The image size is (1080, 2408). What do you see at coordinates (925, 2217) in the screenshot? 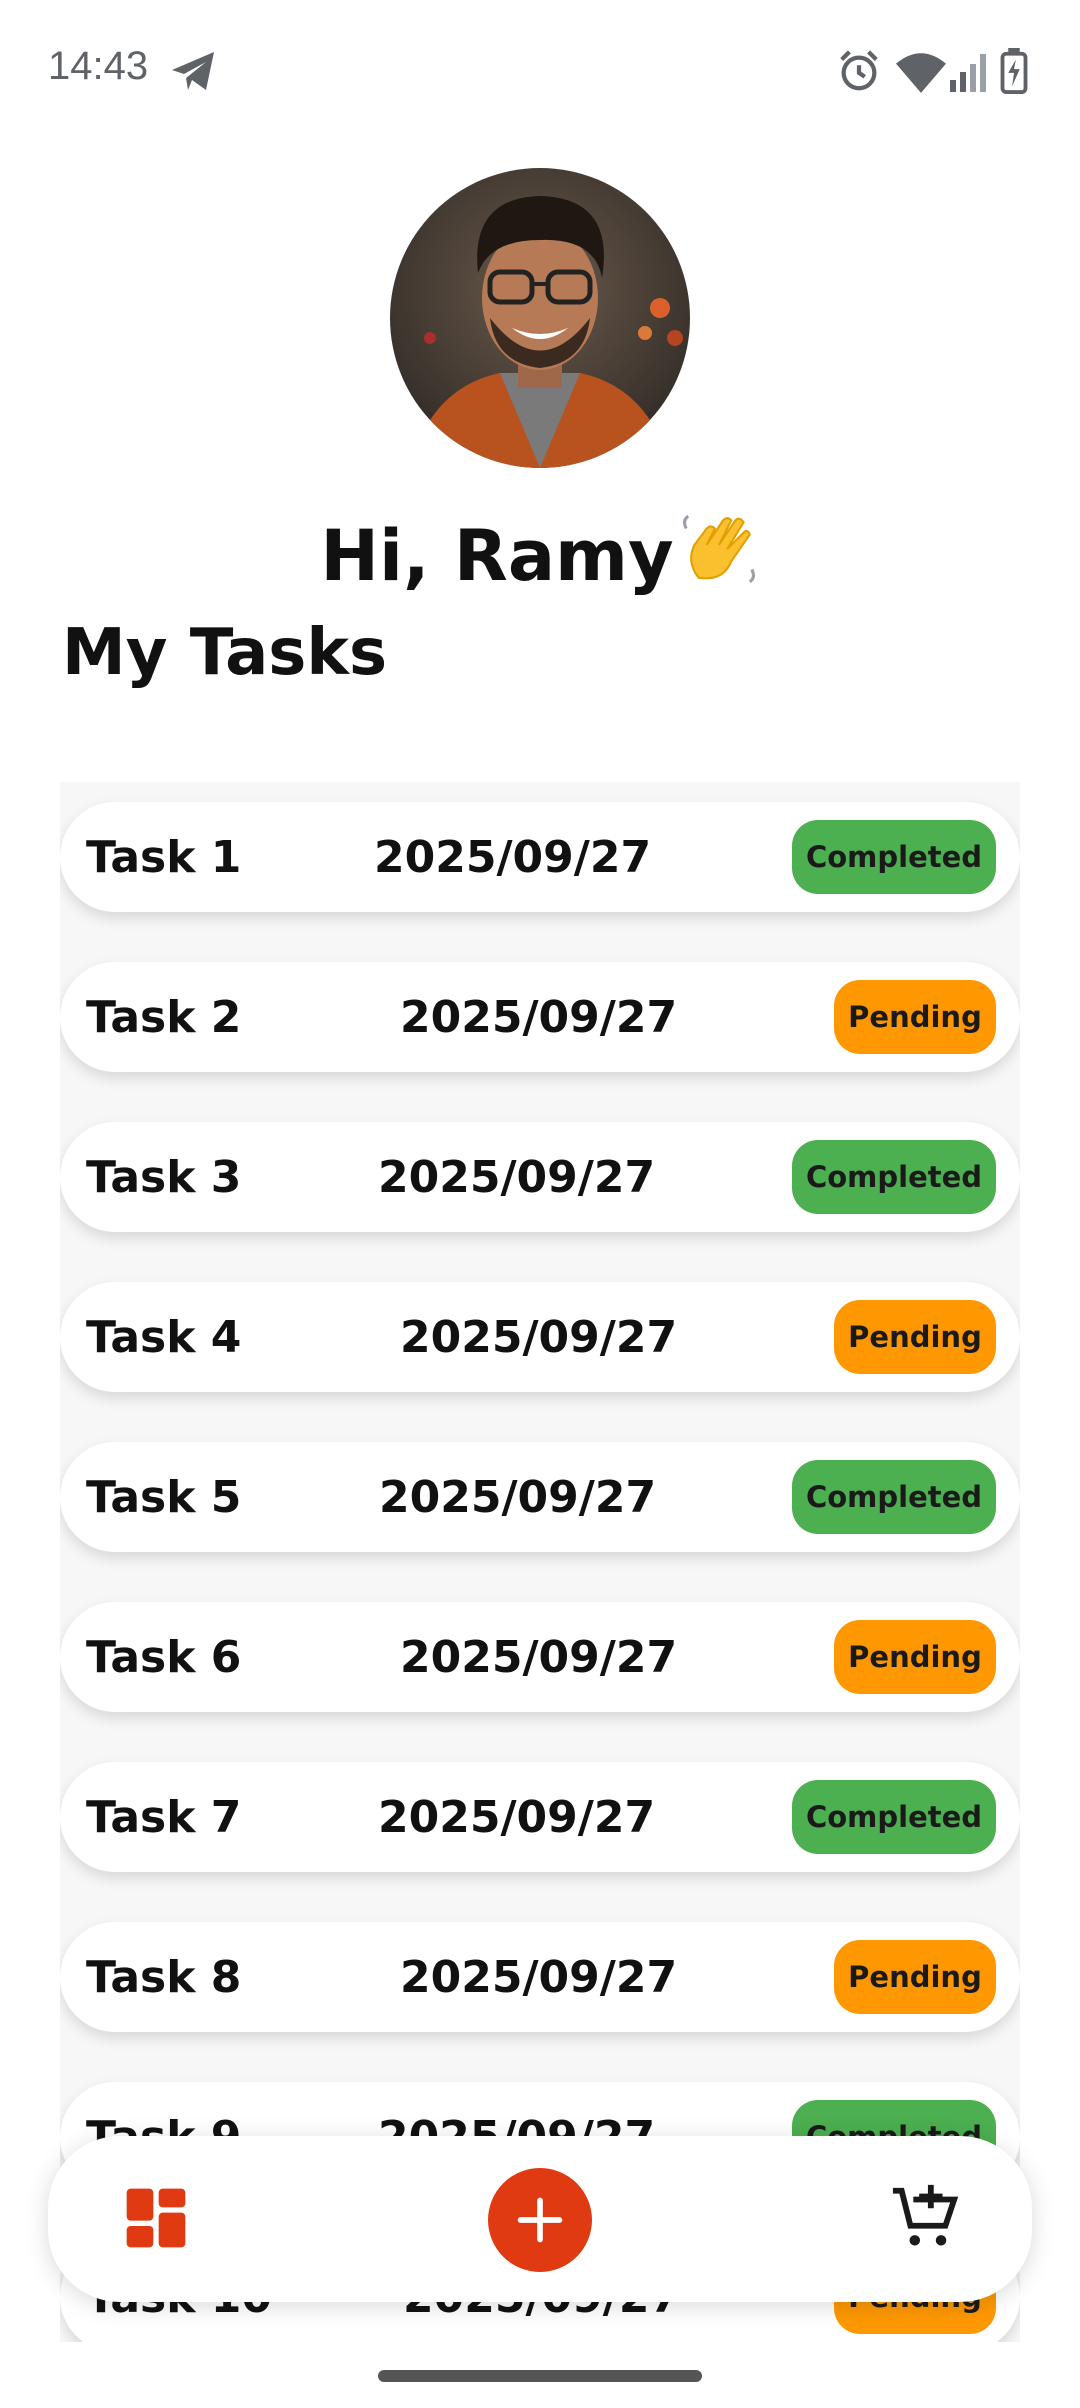
I see `add-to-cart-icon` at bounding box center [925, 2217].